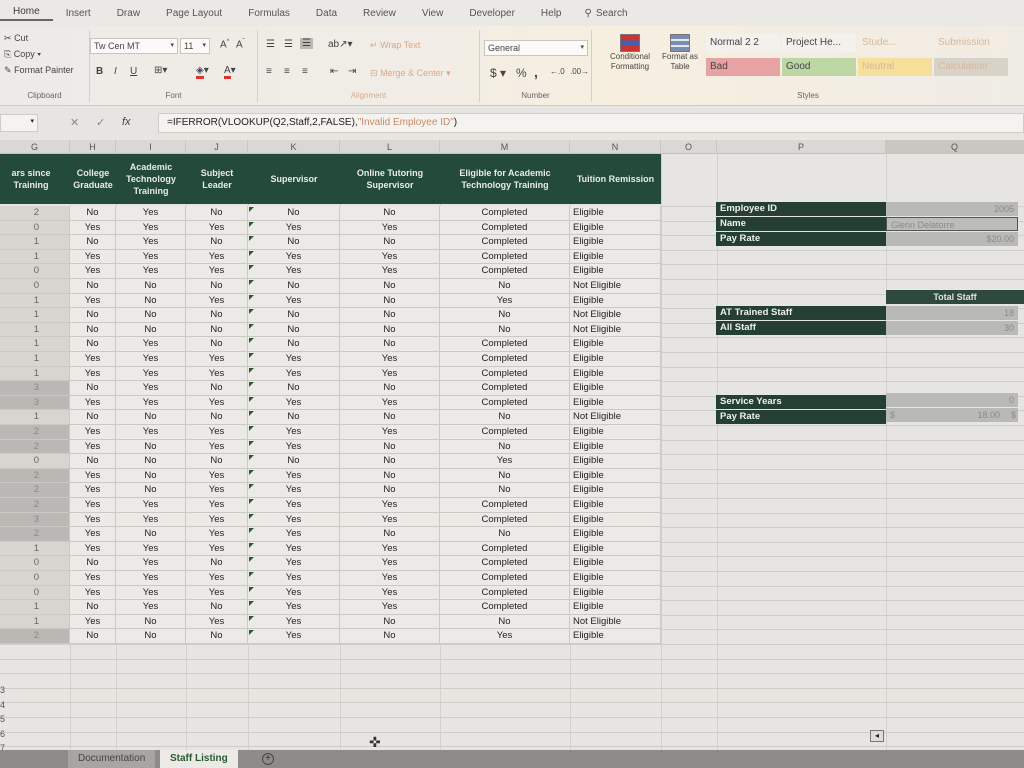 The width and height of the screenshot is (1024, 768). What do you see at coordinates (268, 759) in the screenshot?
I see `add-sheet-button: +` at bounding box center [268, 759].